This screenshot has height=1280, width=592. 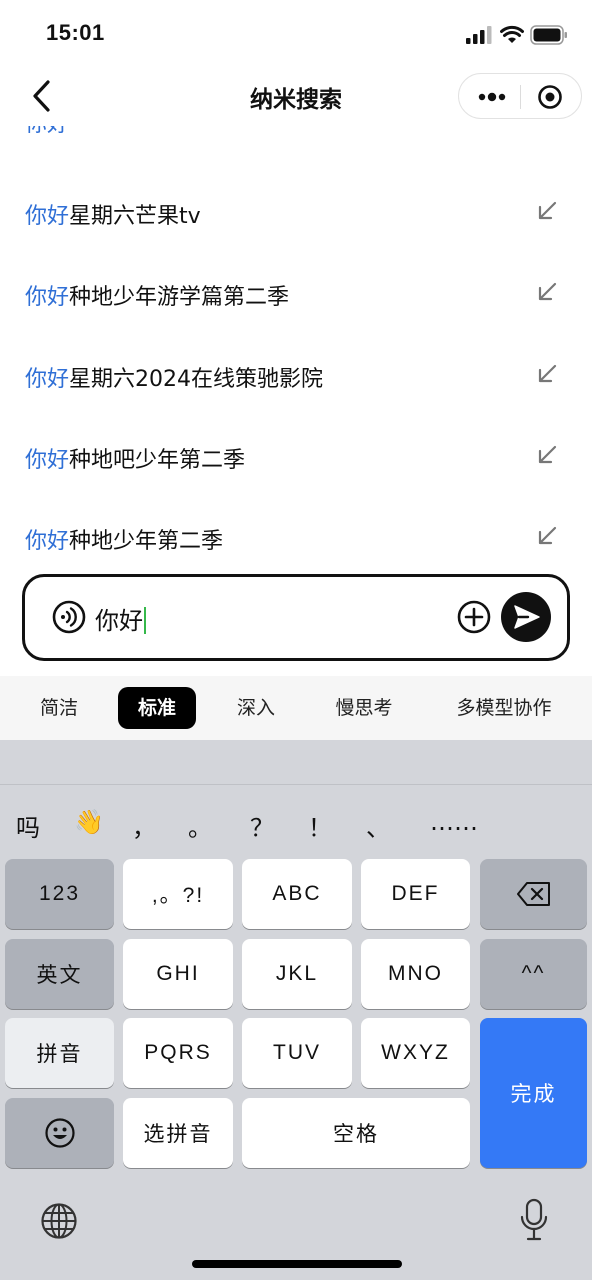 I want to click on tab-multi-model: 多模型协作, so click(x=504, y=708).